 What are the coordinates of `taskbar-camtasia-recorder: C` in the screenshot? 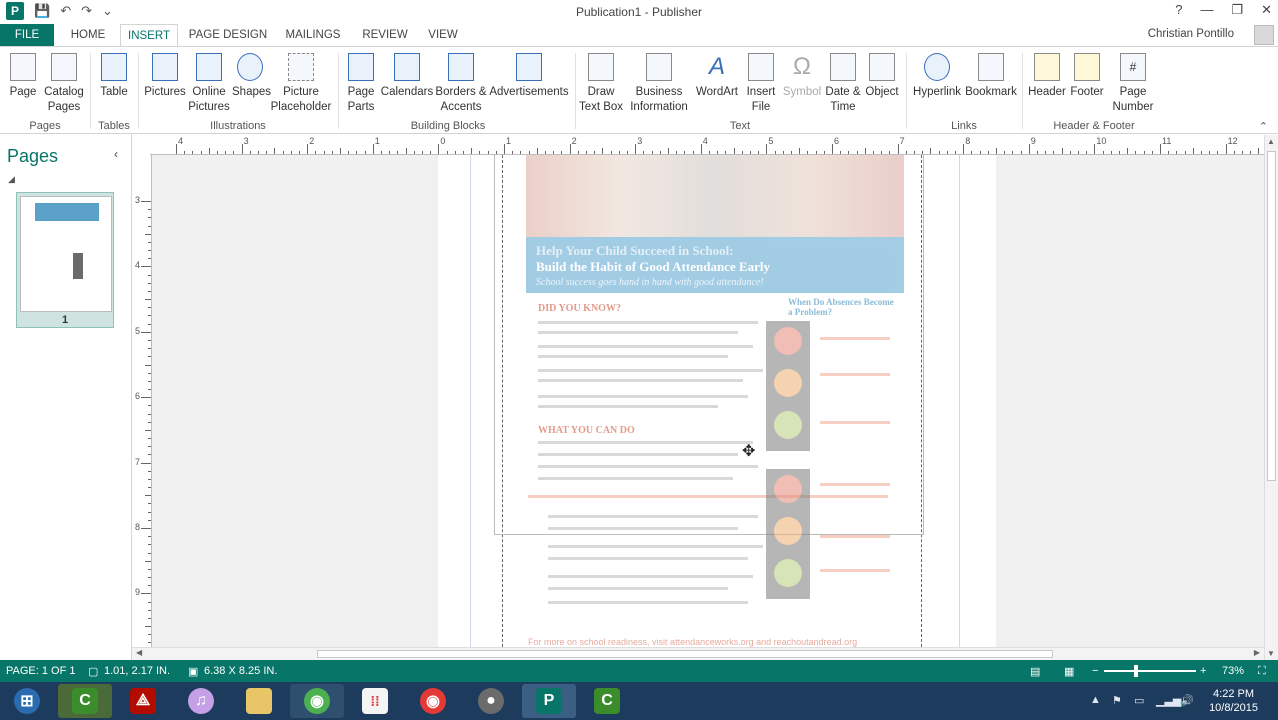 It's located at (85, 701).